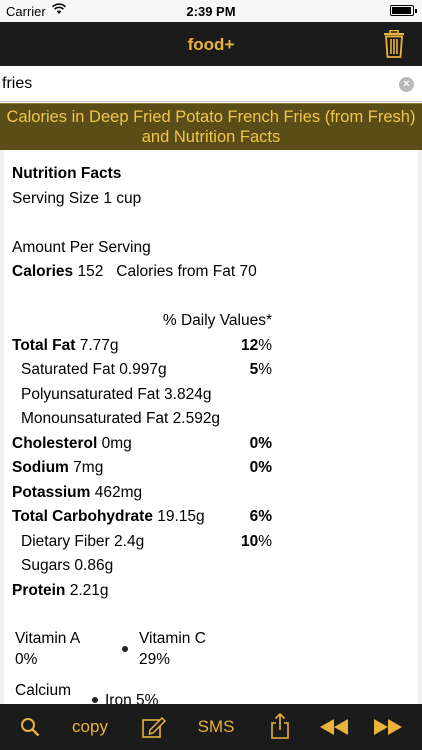  I want to click on edit-icon, so click(154, 727).